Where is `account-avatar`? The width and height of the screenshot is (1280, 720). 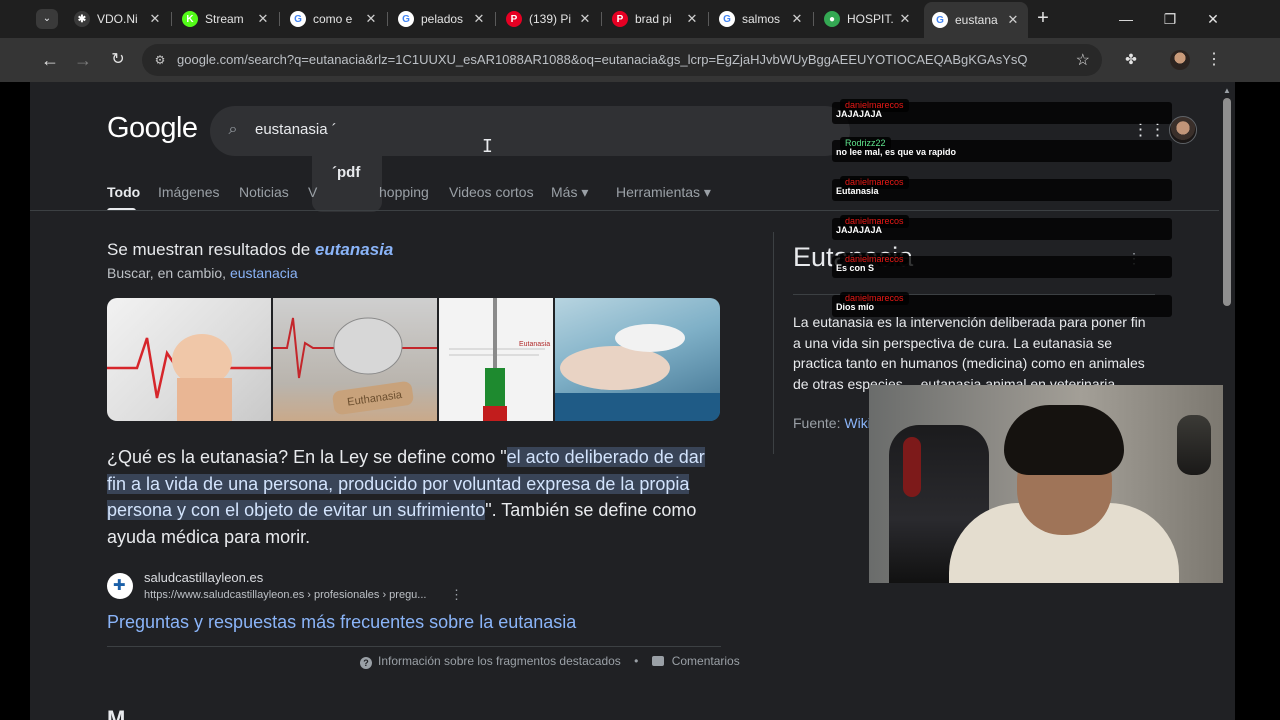 account-avatar is located at coordinates (1183, 130).